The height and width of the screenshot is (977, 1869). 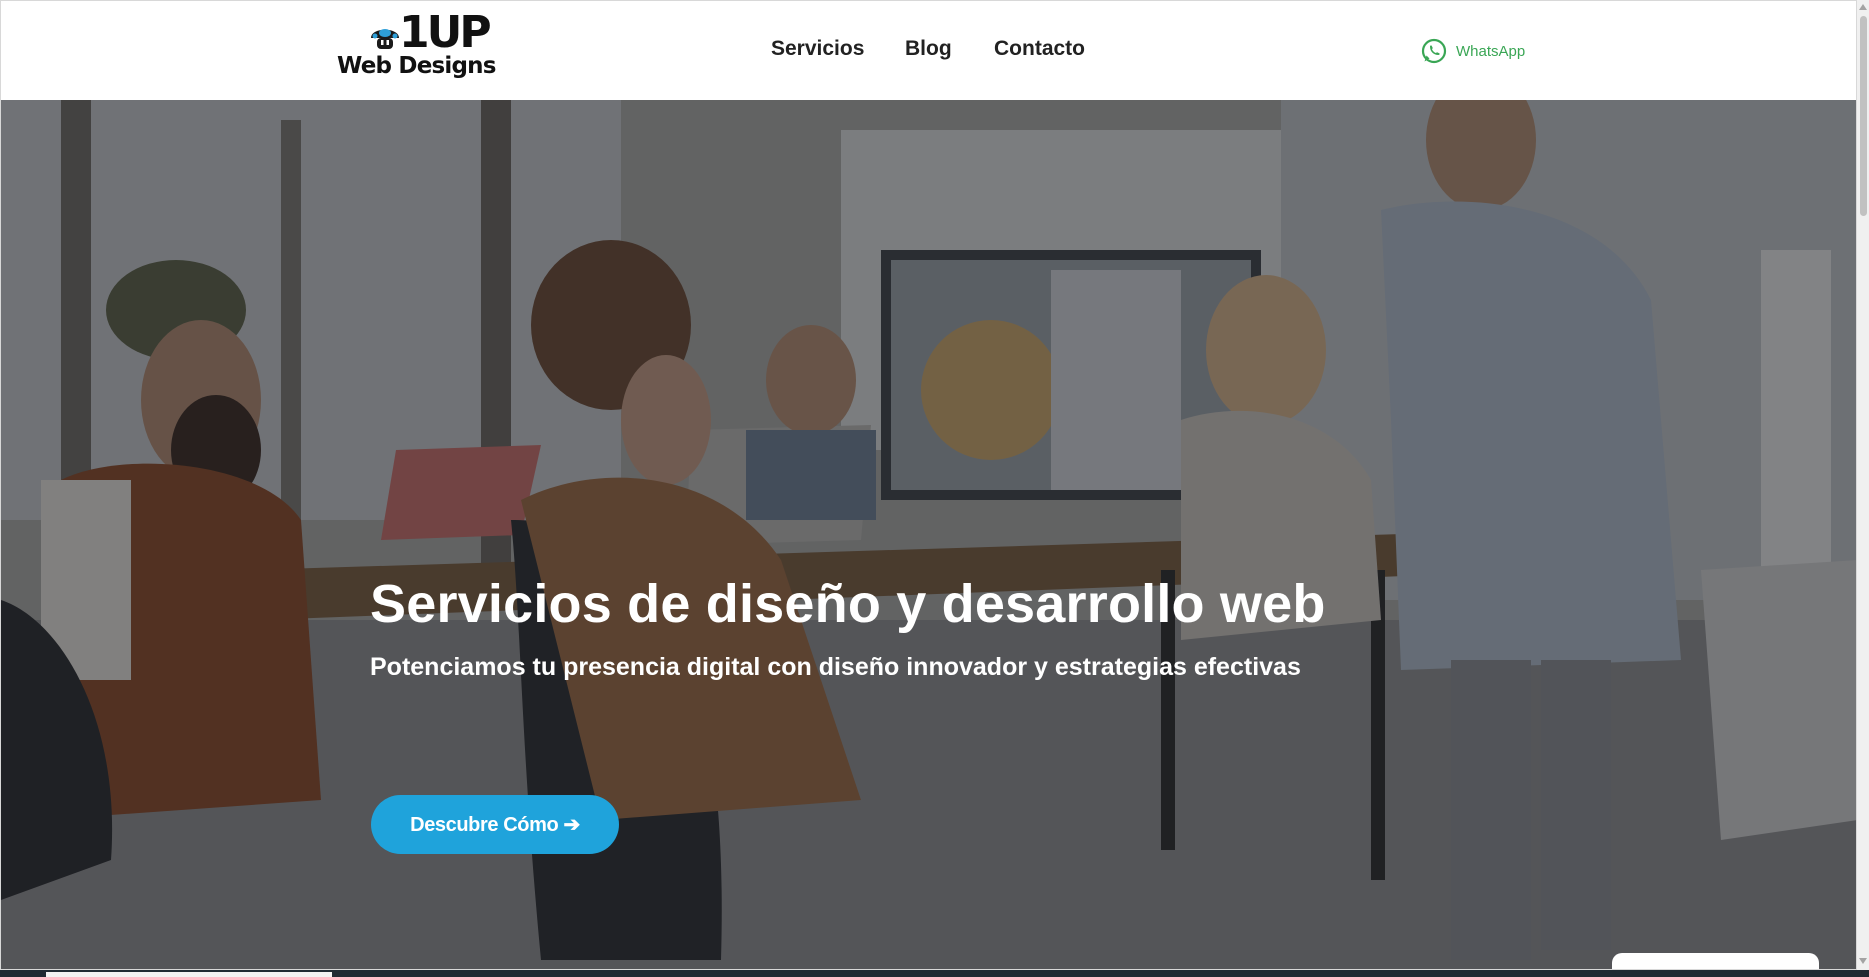 I want to click on nav-link-contacto: Contacto, so click(x=1039, y=49).